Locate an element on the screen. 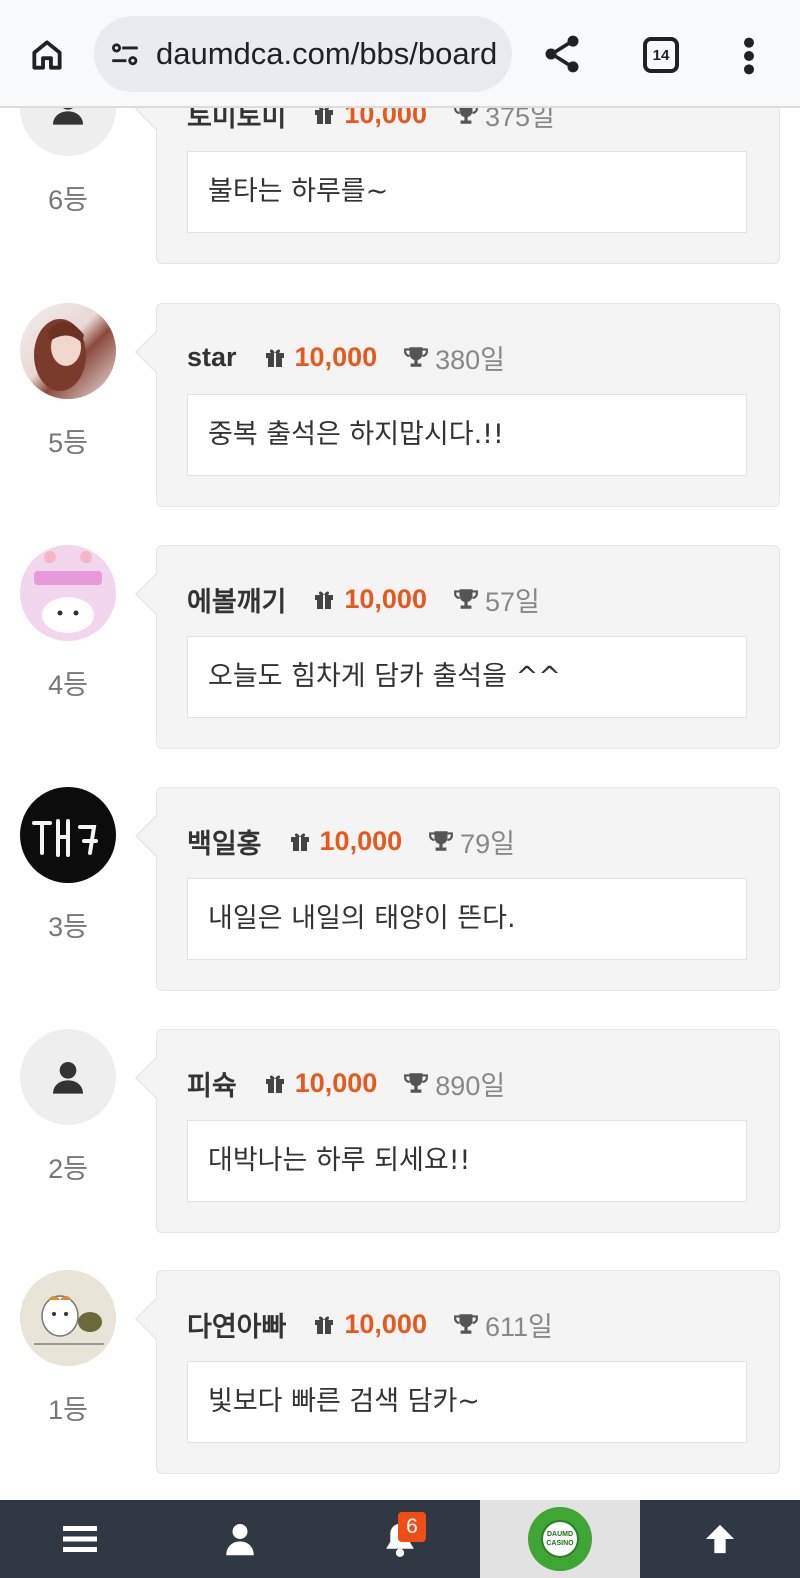 The width and height of the screenshot is (800, 1578). home-icon is located at coordinates (47, 55).